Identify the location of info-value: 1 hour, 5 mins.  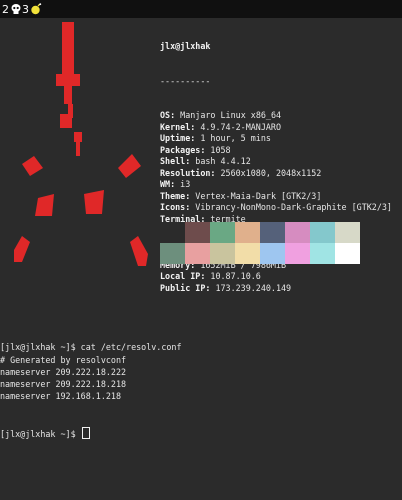
(233, 138).